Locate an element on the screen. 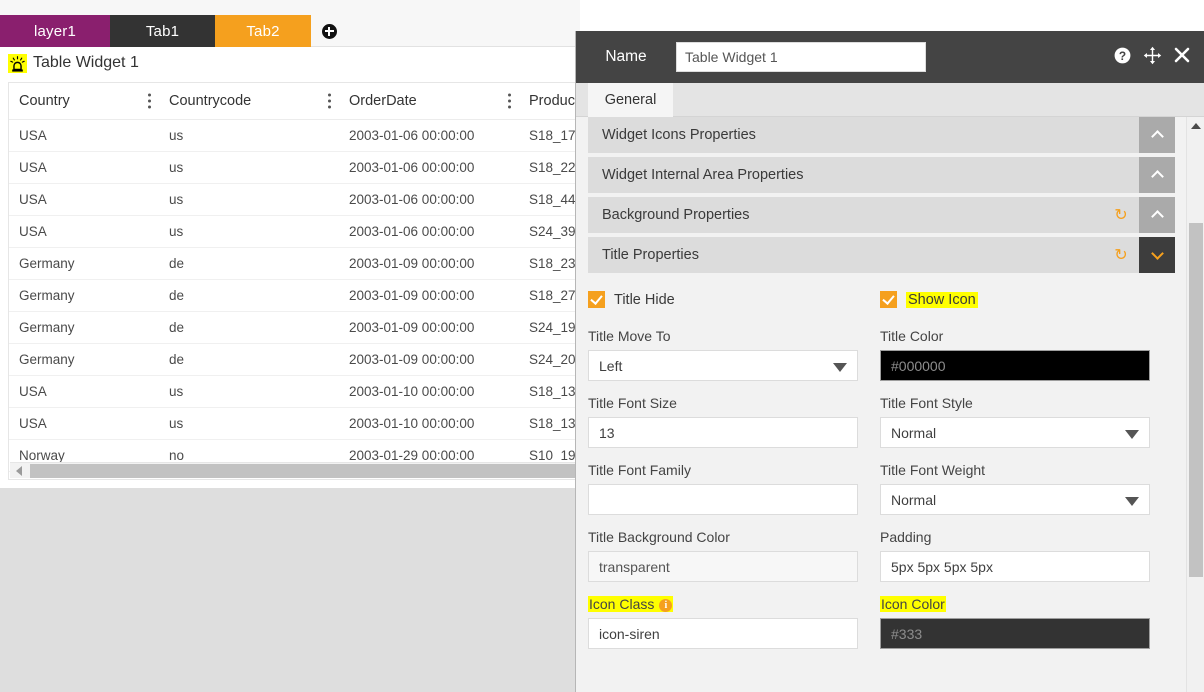 This screenshot has height=692, width=1204. padding-input is located at coordinates (1015, 566).